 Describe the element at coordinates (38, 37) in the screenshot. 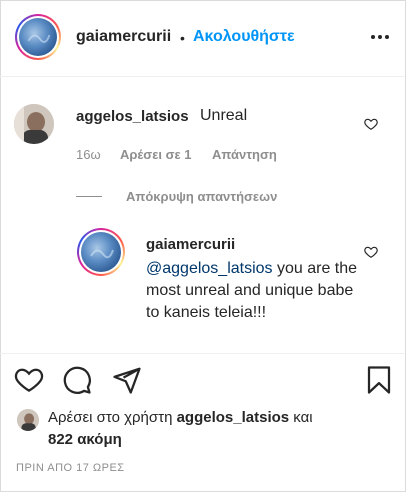

I see `author-avatar` at that location.